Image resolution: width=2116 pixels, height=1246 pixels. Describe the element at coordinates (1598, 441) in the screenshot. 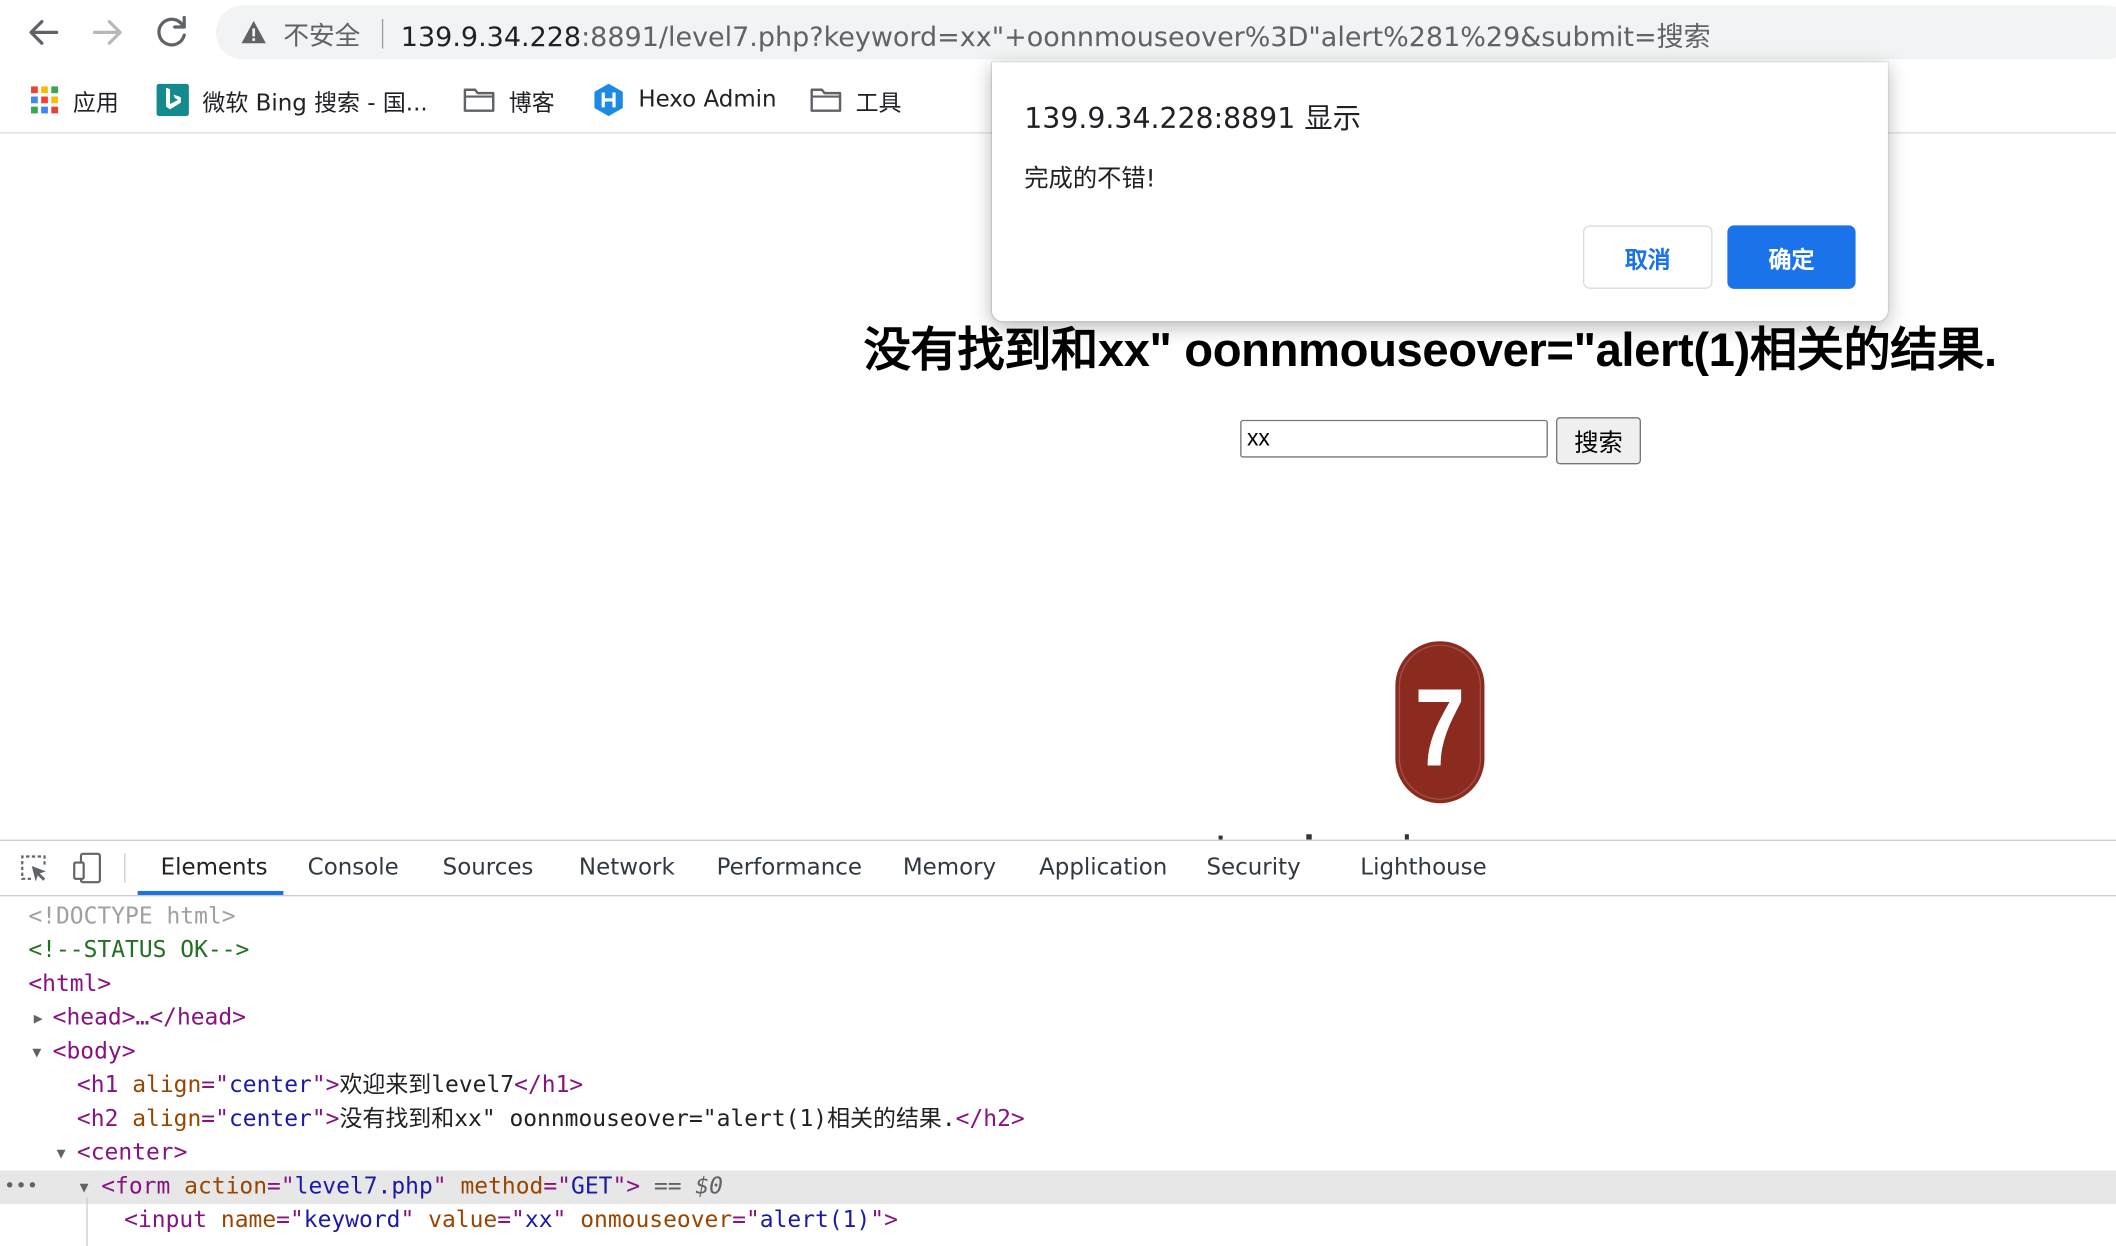

I see `search-button: 搜索` at that location.